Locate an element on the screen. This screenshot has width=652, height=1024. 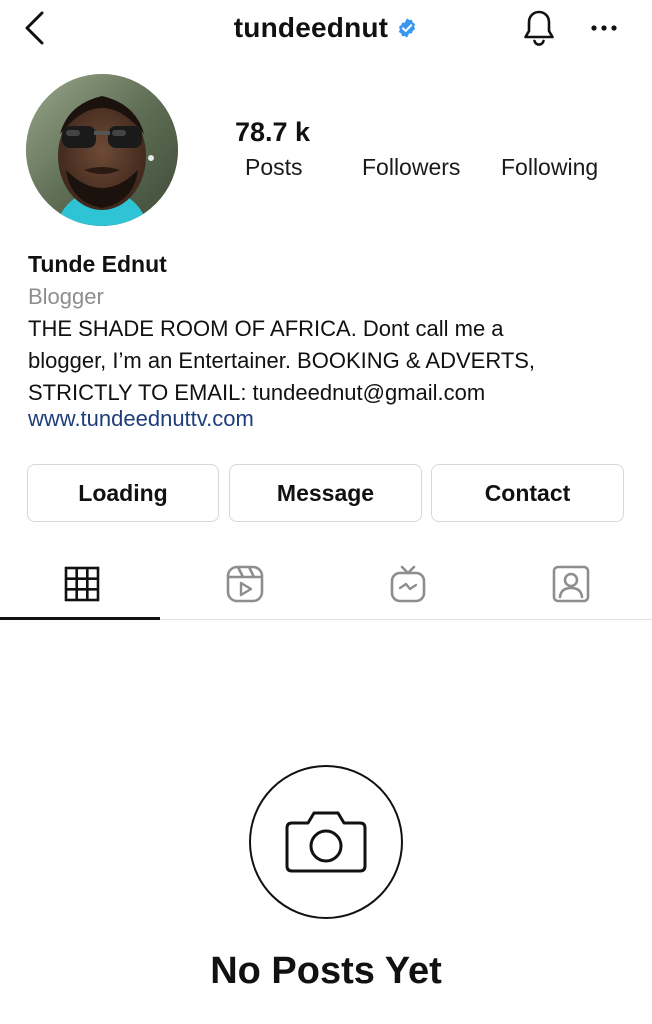
tab-posts-grid is located at coordinates (81, 584).